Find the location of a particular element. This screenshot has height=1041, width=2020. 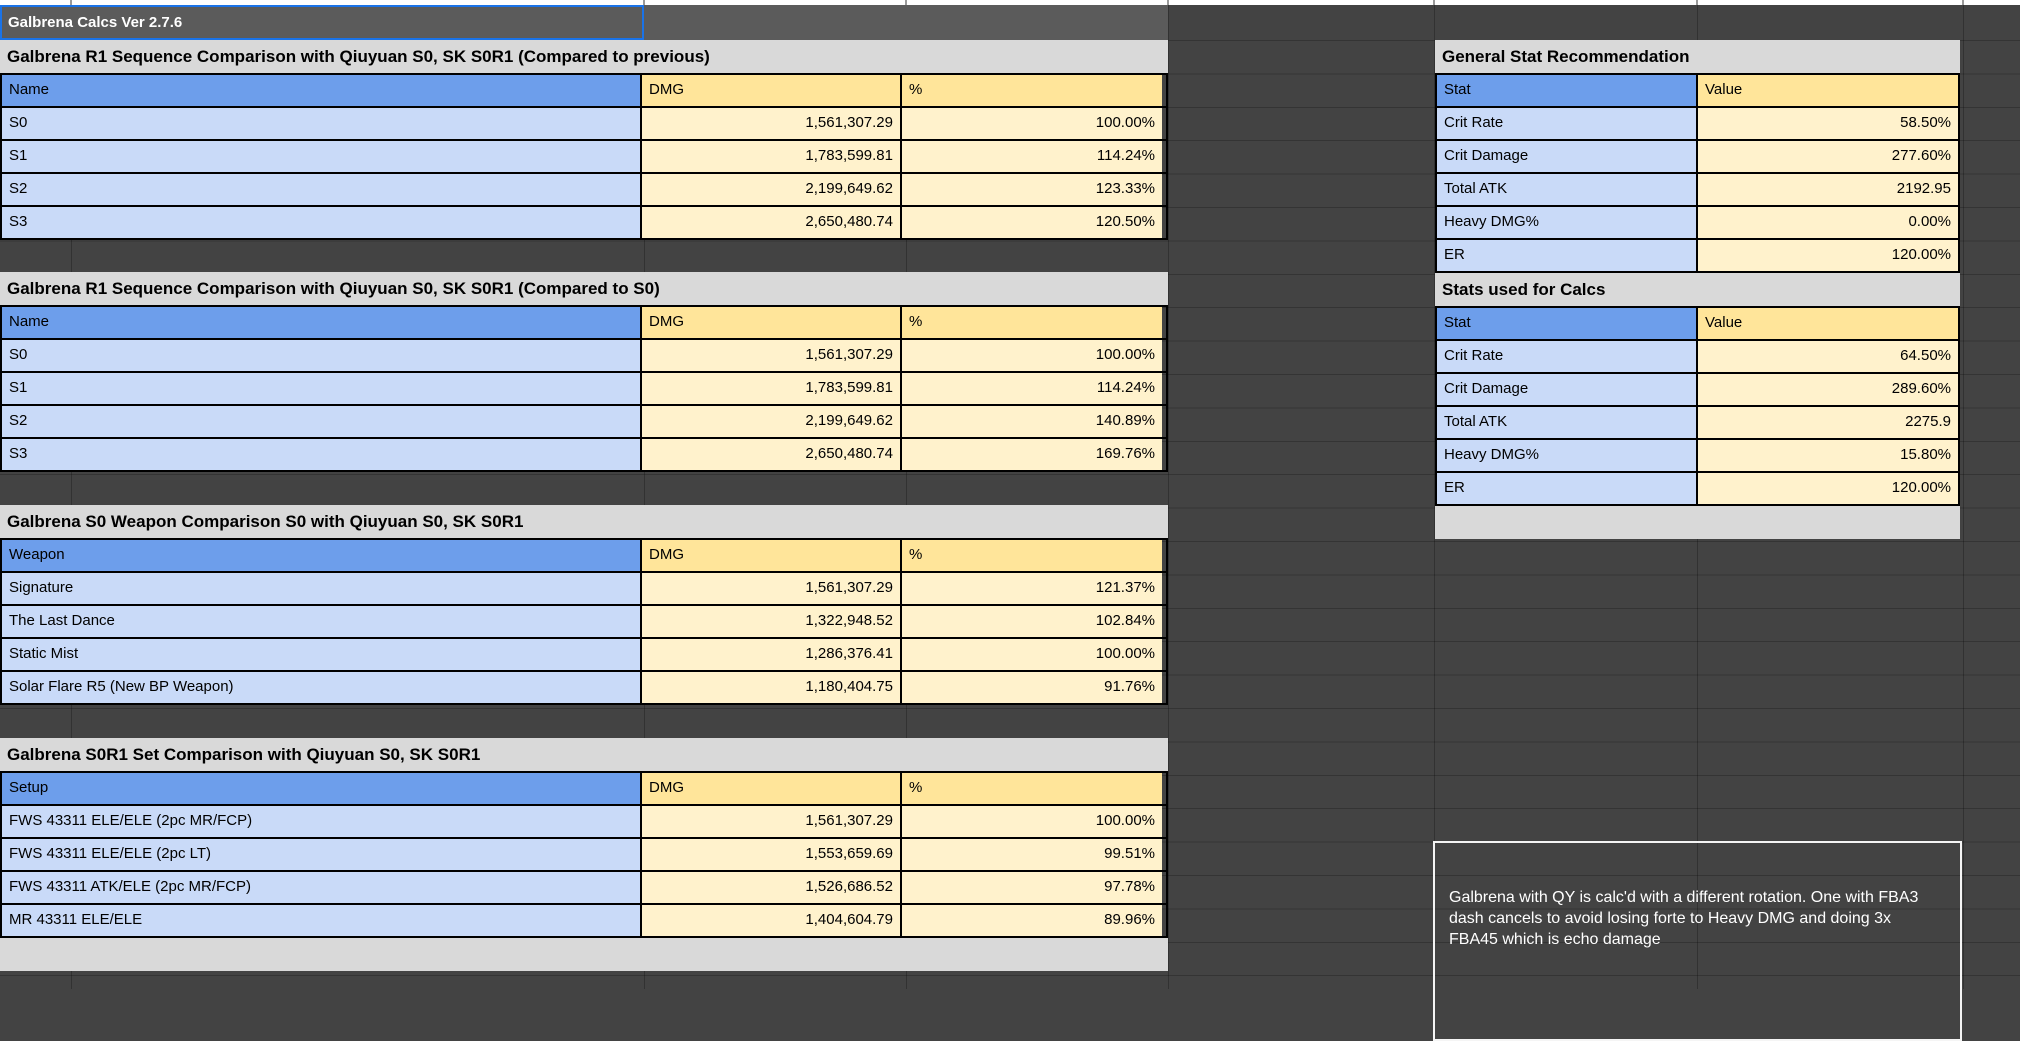

weapon-cell: The Last Dance is located at coordinates (322, 621).